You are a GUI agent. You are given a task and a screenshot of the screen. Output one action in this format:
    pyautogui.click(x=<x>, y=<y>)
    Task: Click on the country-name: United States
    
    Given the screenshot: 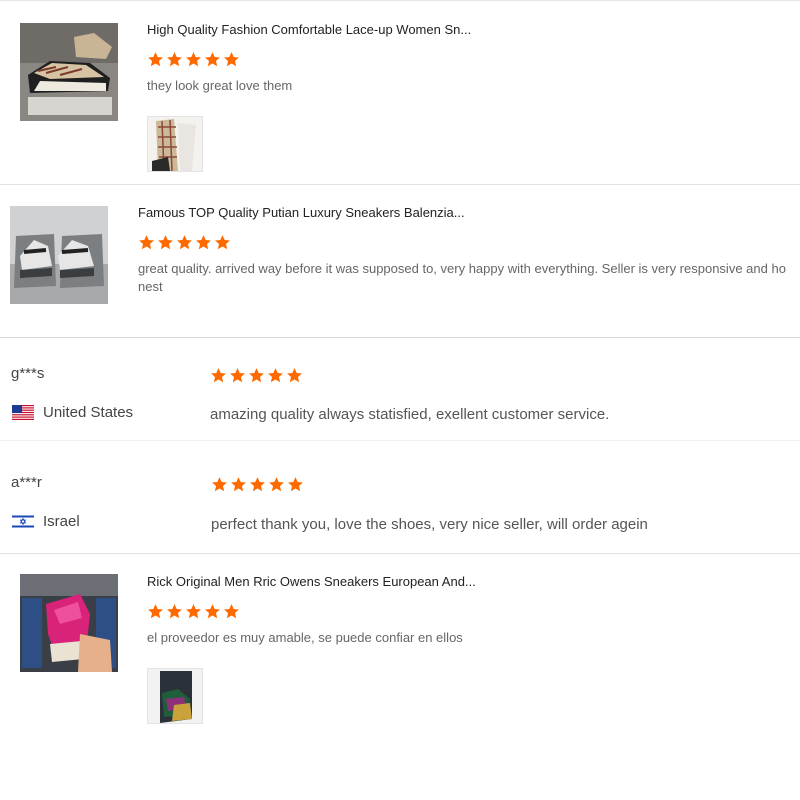 What is the action you would take?
    pyautogui.click(x=88, y=412)
    